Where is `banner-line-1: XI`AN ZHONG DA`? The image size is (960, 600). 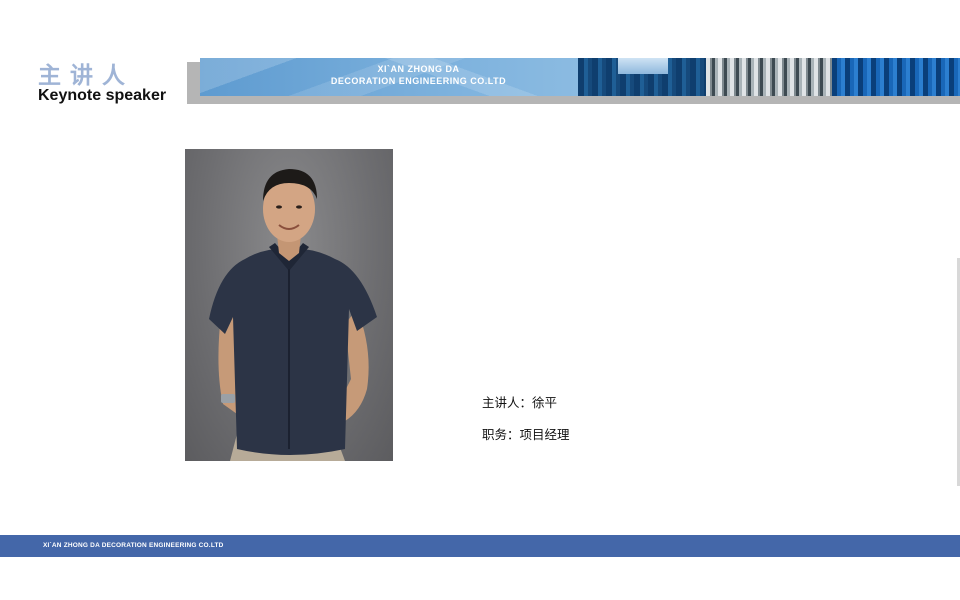 banner-line-1: XI`AN ZHONG DA is located at coordinates (418, 69).